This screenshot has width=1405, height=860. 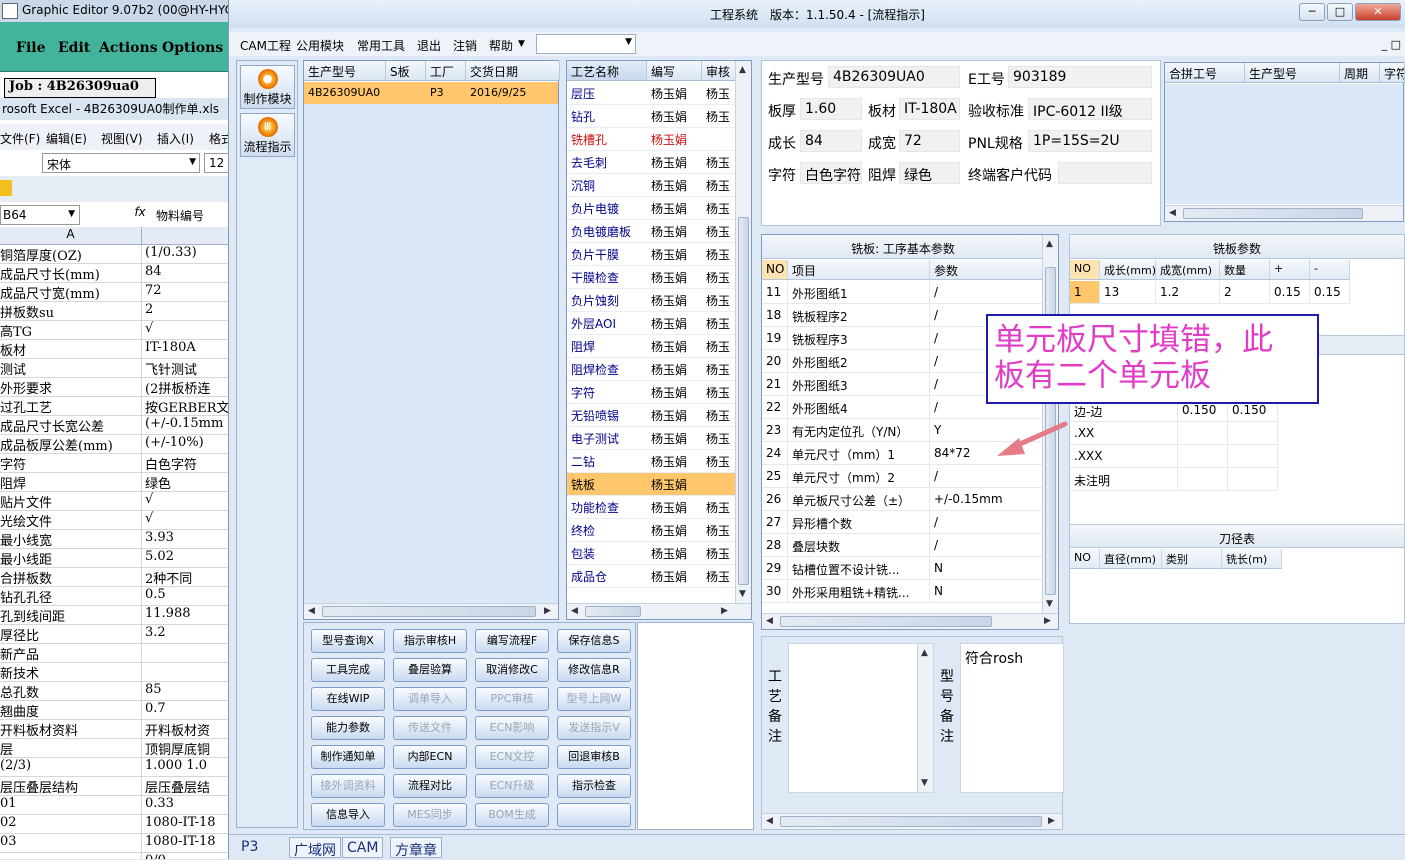 I want to click on font-size-select: 12, so click(x=217, y=163).